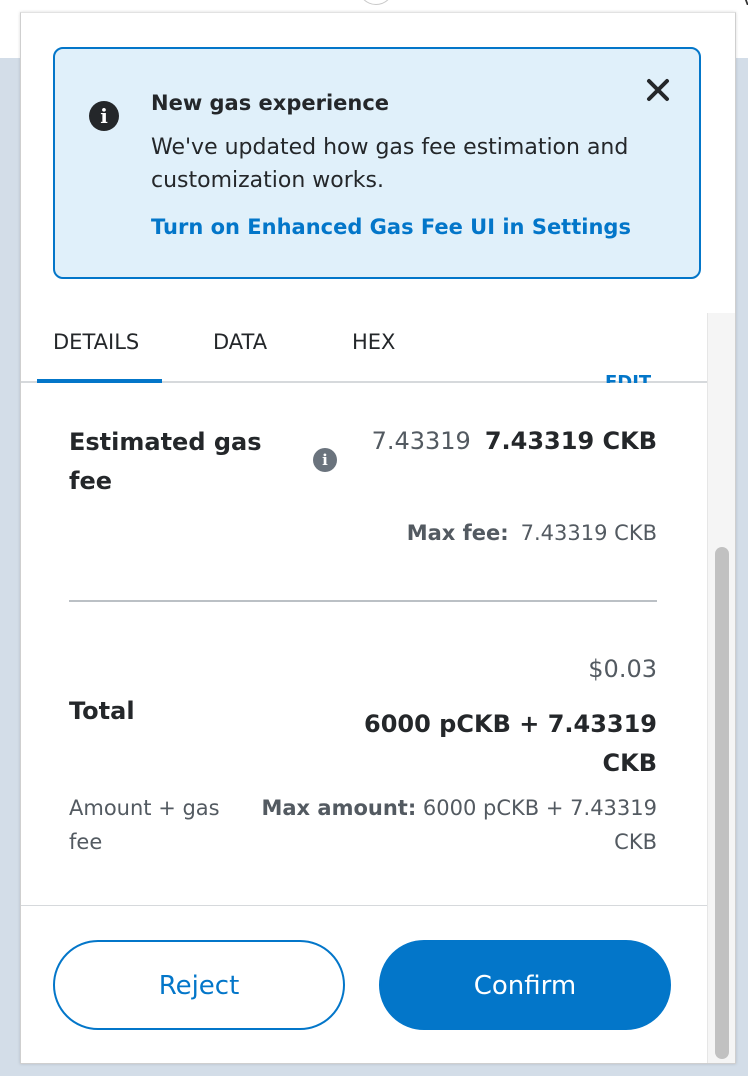 This screenshot has width=748, height=1076. What do you see at coordinates (339, 808) in the screenshot?
I see `max-amount-label: Max amount:` at bounding box center [339, 808].